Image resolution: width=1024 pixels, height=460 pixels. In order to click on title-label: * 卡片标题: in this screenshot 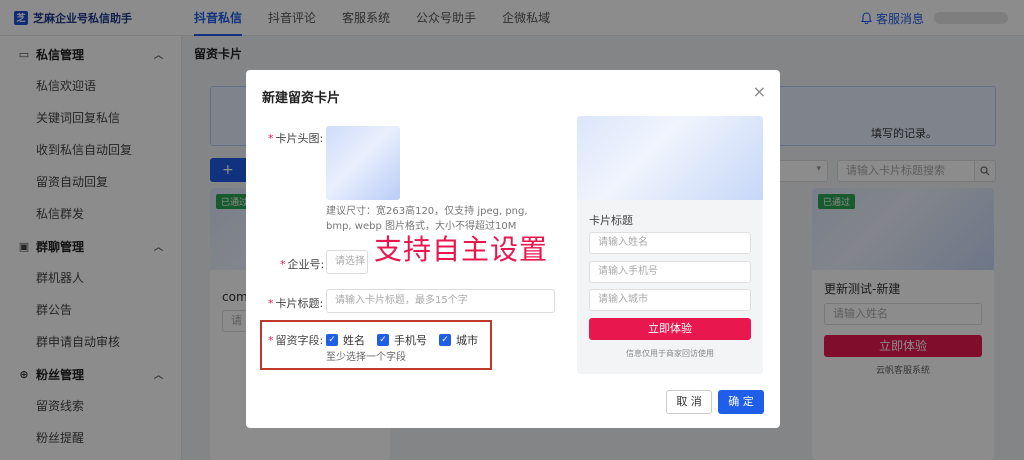, I will do `click(296, 303)`.